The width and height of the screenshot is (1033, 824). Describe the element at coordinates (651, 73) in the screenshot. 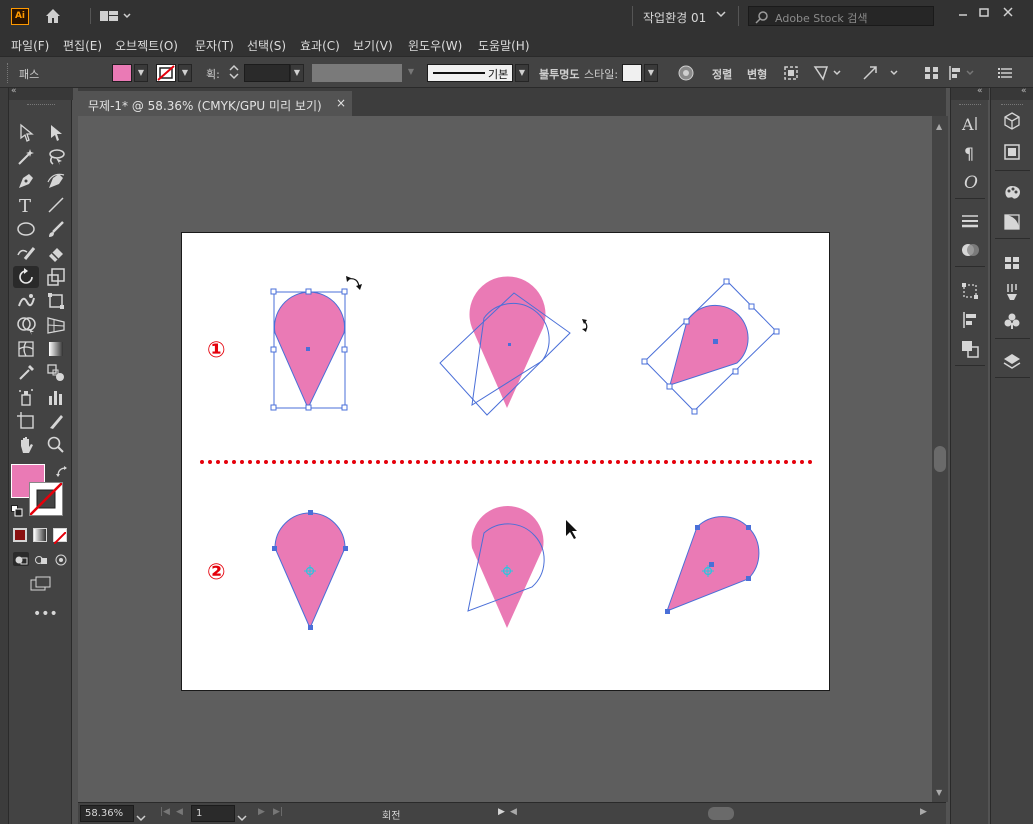

I see `graphic-style-dropdown: ▼` at that location.